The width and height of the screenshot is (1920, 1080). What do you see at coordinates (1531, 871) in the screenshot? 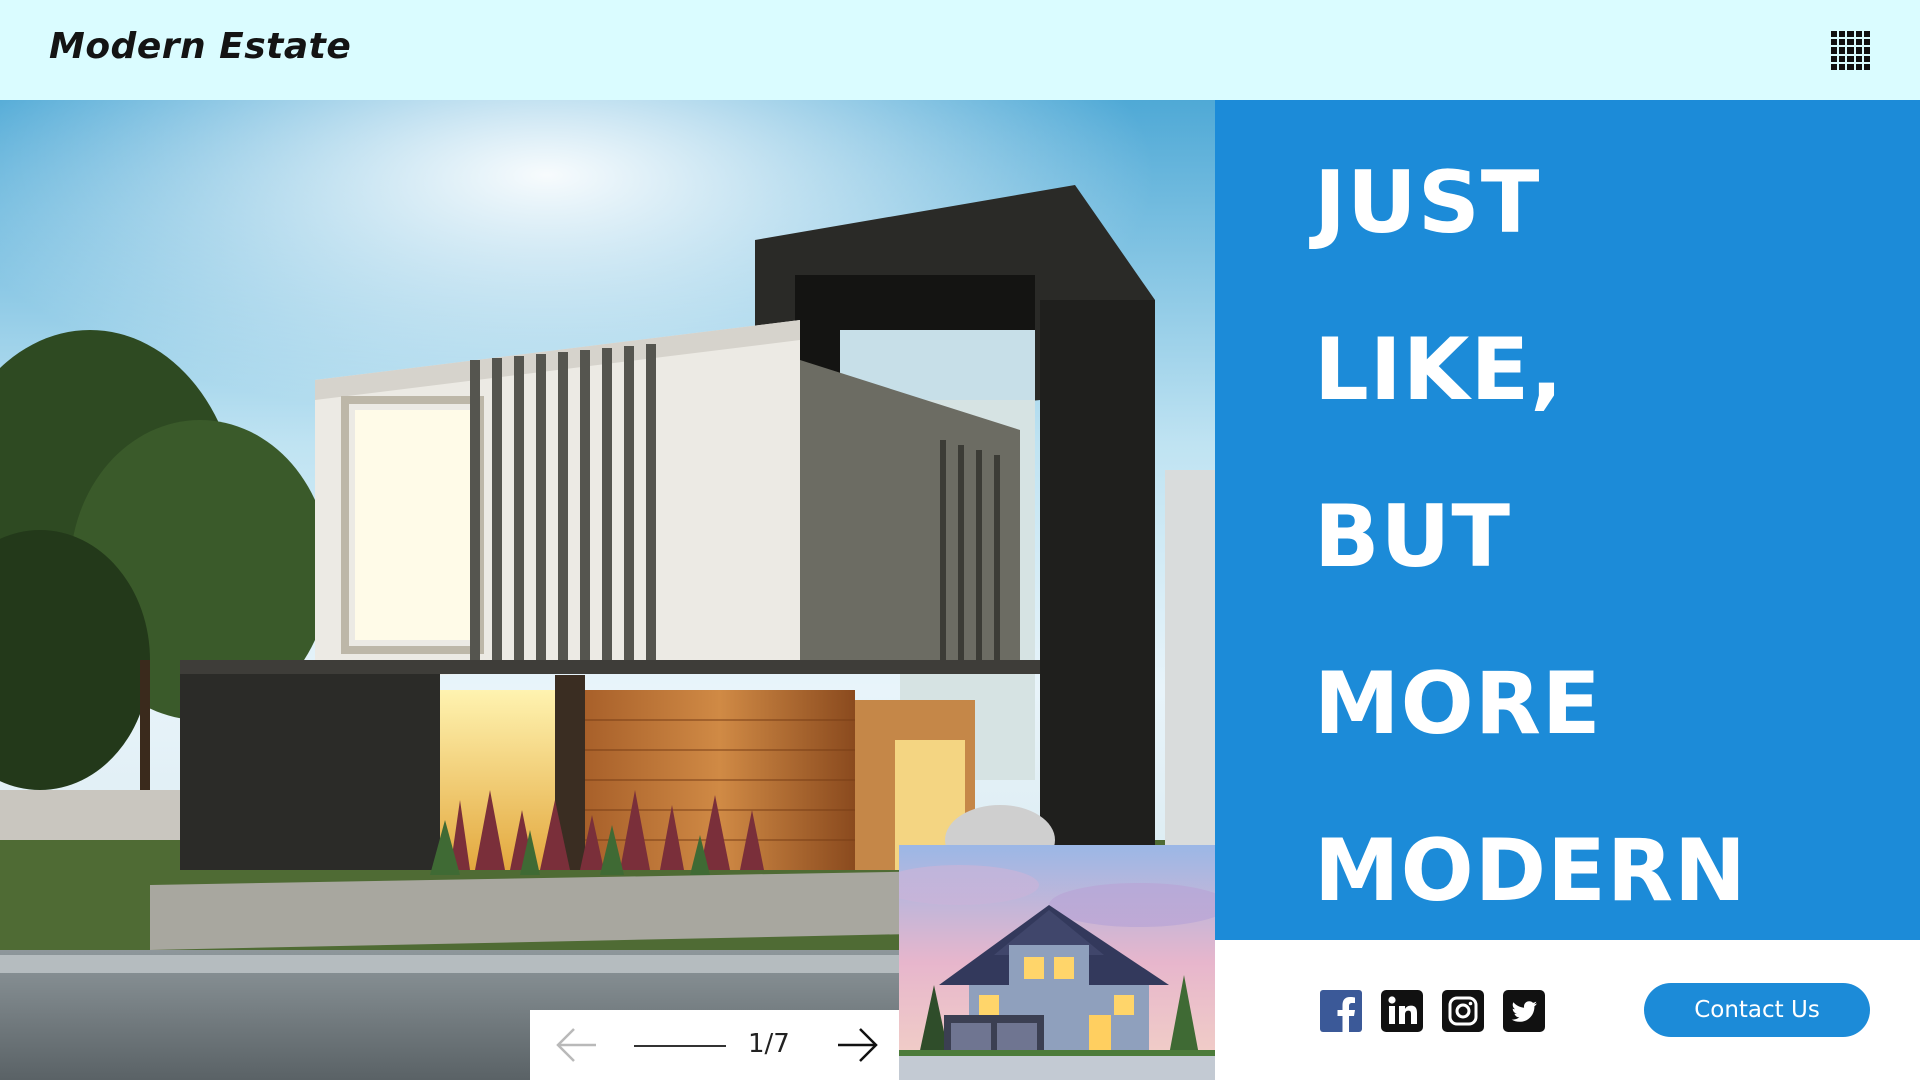
I see `headline-line: MODERN` at bounding box center [1531, 871].